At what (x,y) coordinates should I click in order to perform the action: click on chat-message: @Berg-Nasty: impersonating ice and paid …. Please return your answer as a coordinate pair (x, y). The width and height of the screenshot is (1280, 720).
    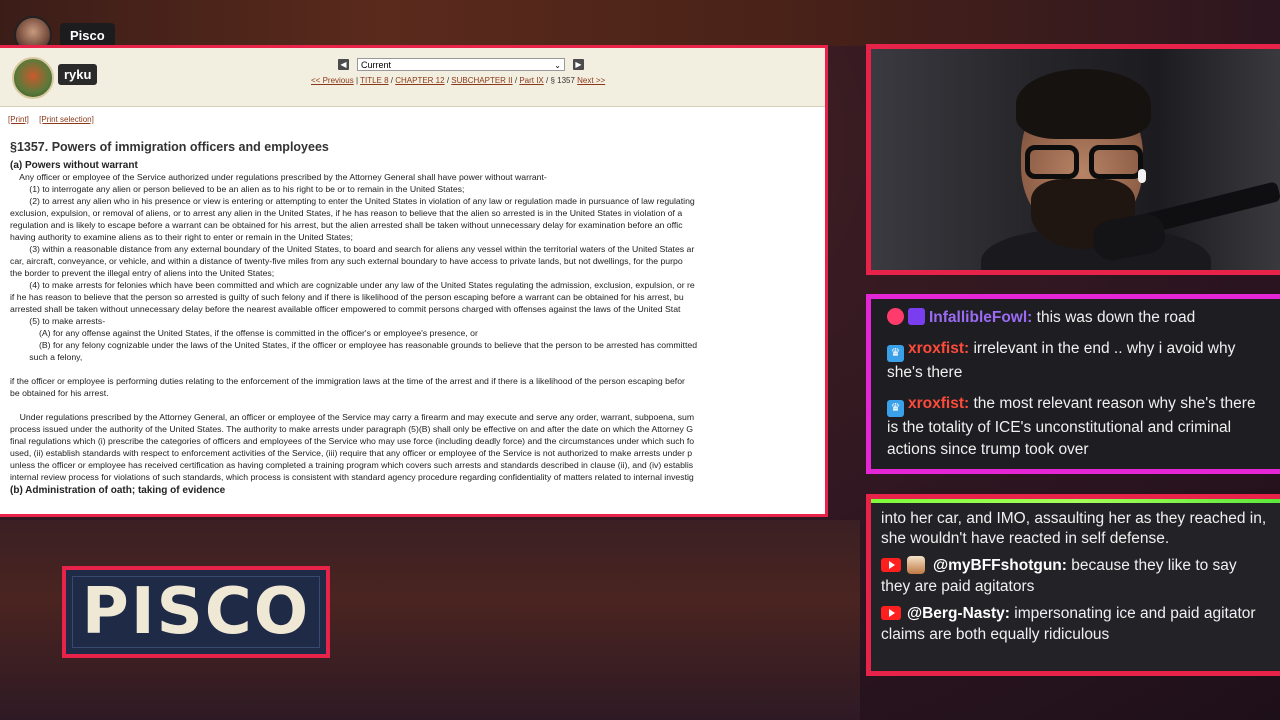
    Looking at the image, I should click on (1075, 624).